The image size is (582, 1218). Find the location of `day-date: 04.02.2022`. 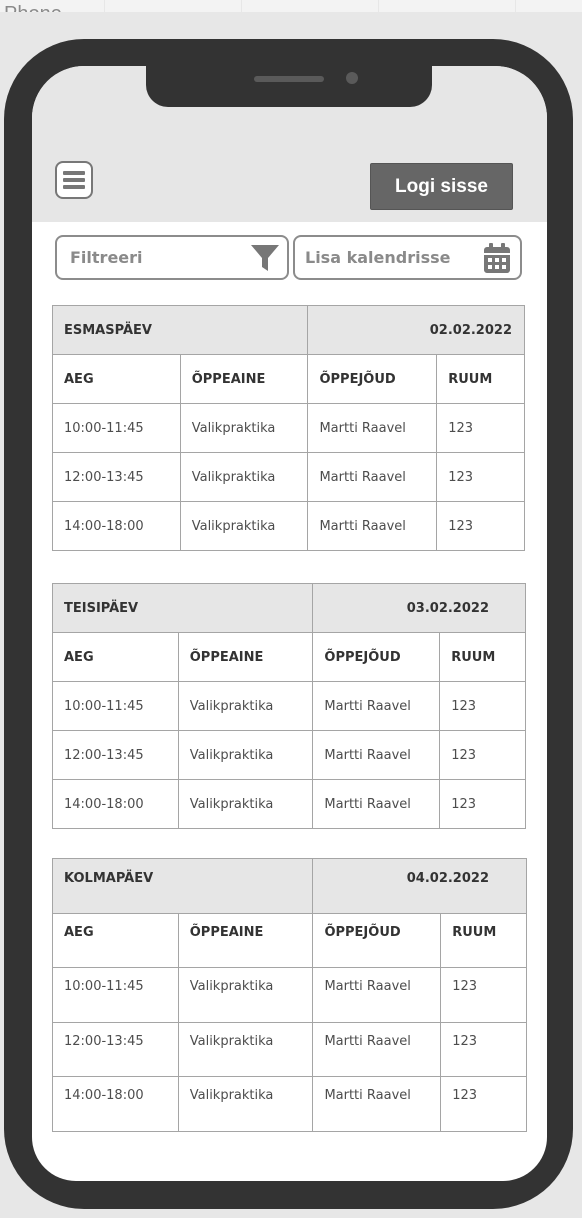

day-date: 04.02.2022 is located at coordinates (419, 886).